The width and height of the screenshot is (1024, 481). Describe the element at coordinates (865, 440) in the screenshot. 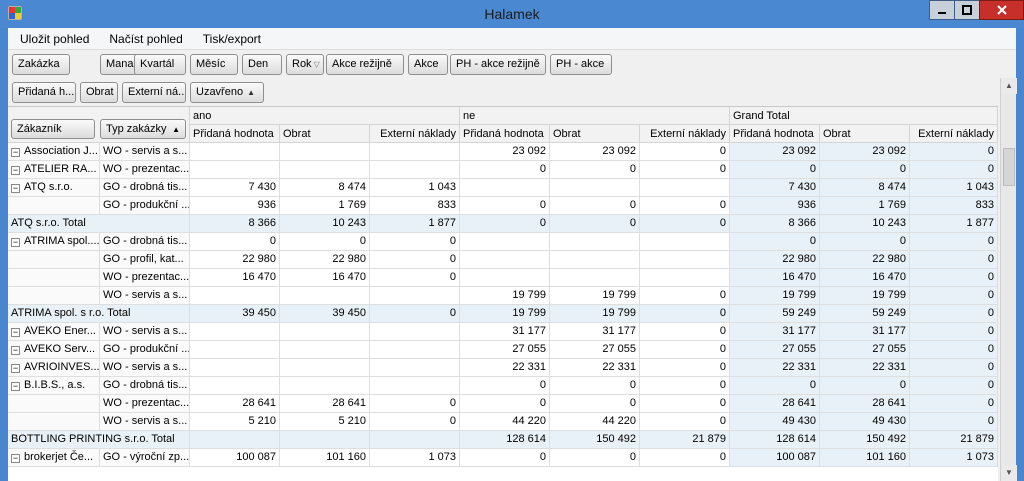

I see `value-cell: 150 492` at that location.